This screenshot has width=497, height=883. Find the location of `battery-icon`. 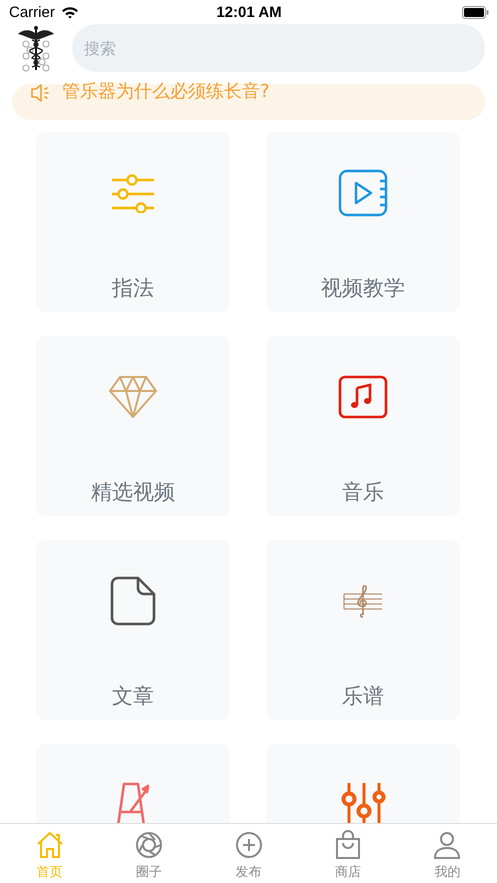

battery-icon is located at coordinates (475, 12).